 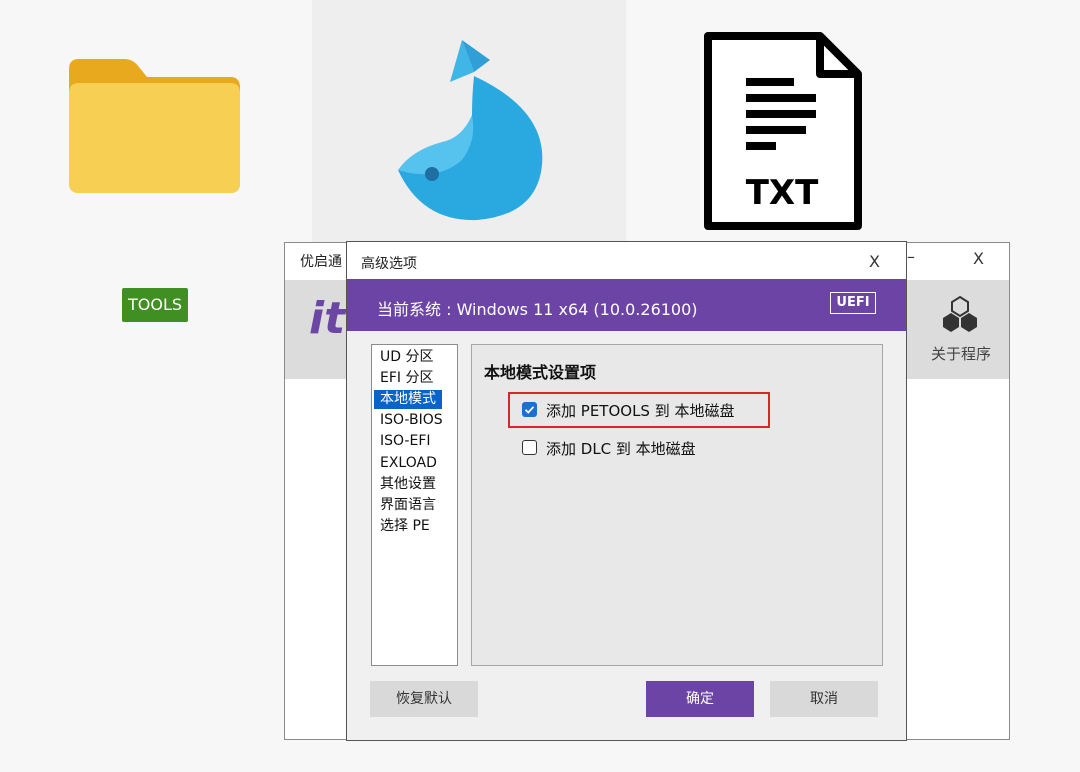 What do you see at coordinates (783, 131) in the screenshot?
I see `txt-file-icon: TXT` at bounding box center [783, 131].